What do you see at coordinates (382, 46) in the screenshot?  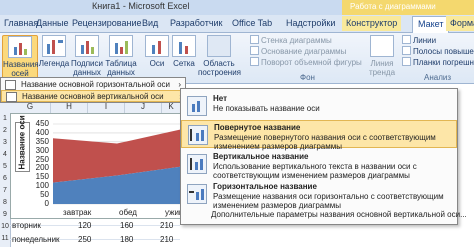 I see `trendline-icon` at bounding box center [382, 46].